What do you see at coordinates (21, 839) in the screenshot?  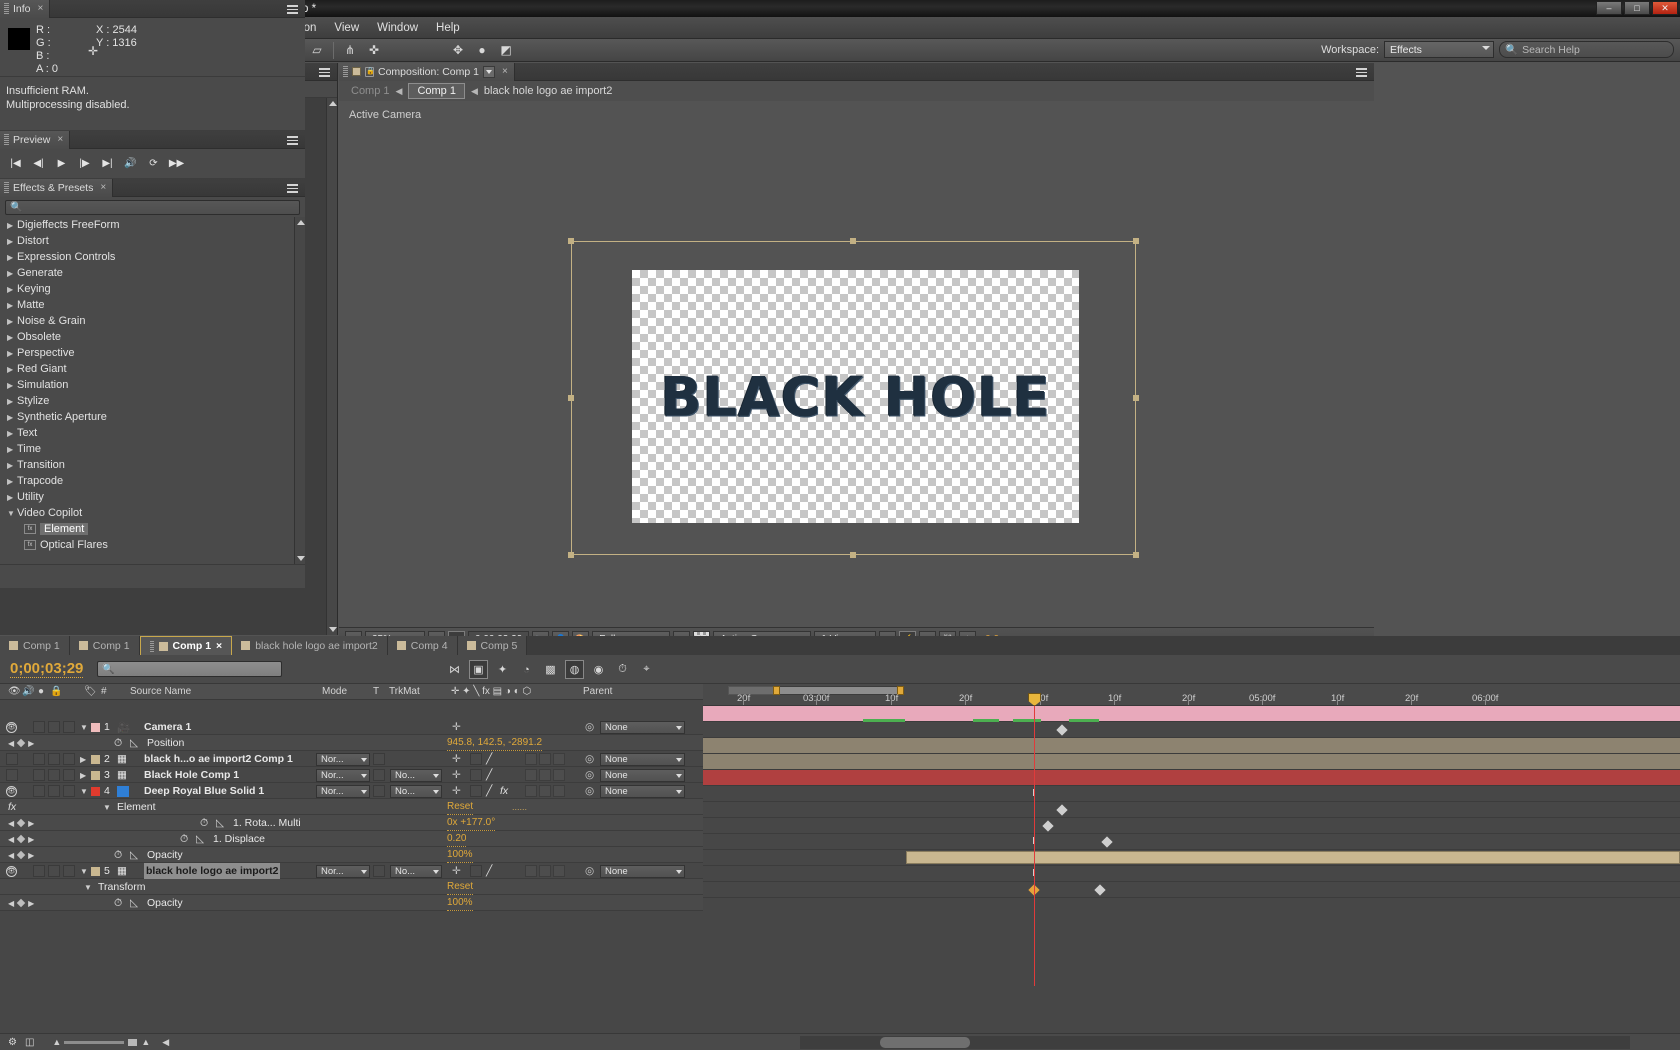 I see `keyframe-navigator: ◀ ▶` at bounding box center [21, 839].